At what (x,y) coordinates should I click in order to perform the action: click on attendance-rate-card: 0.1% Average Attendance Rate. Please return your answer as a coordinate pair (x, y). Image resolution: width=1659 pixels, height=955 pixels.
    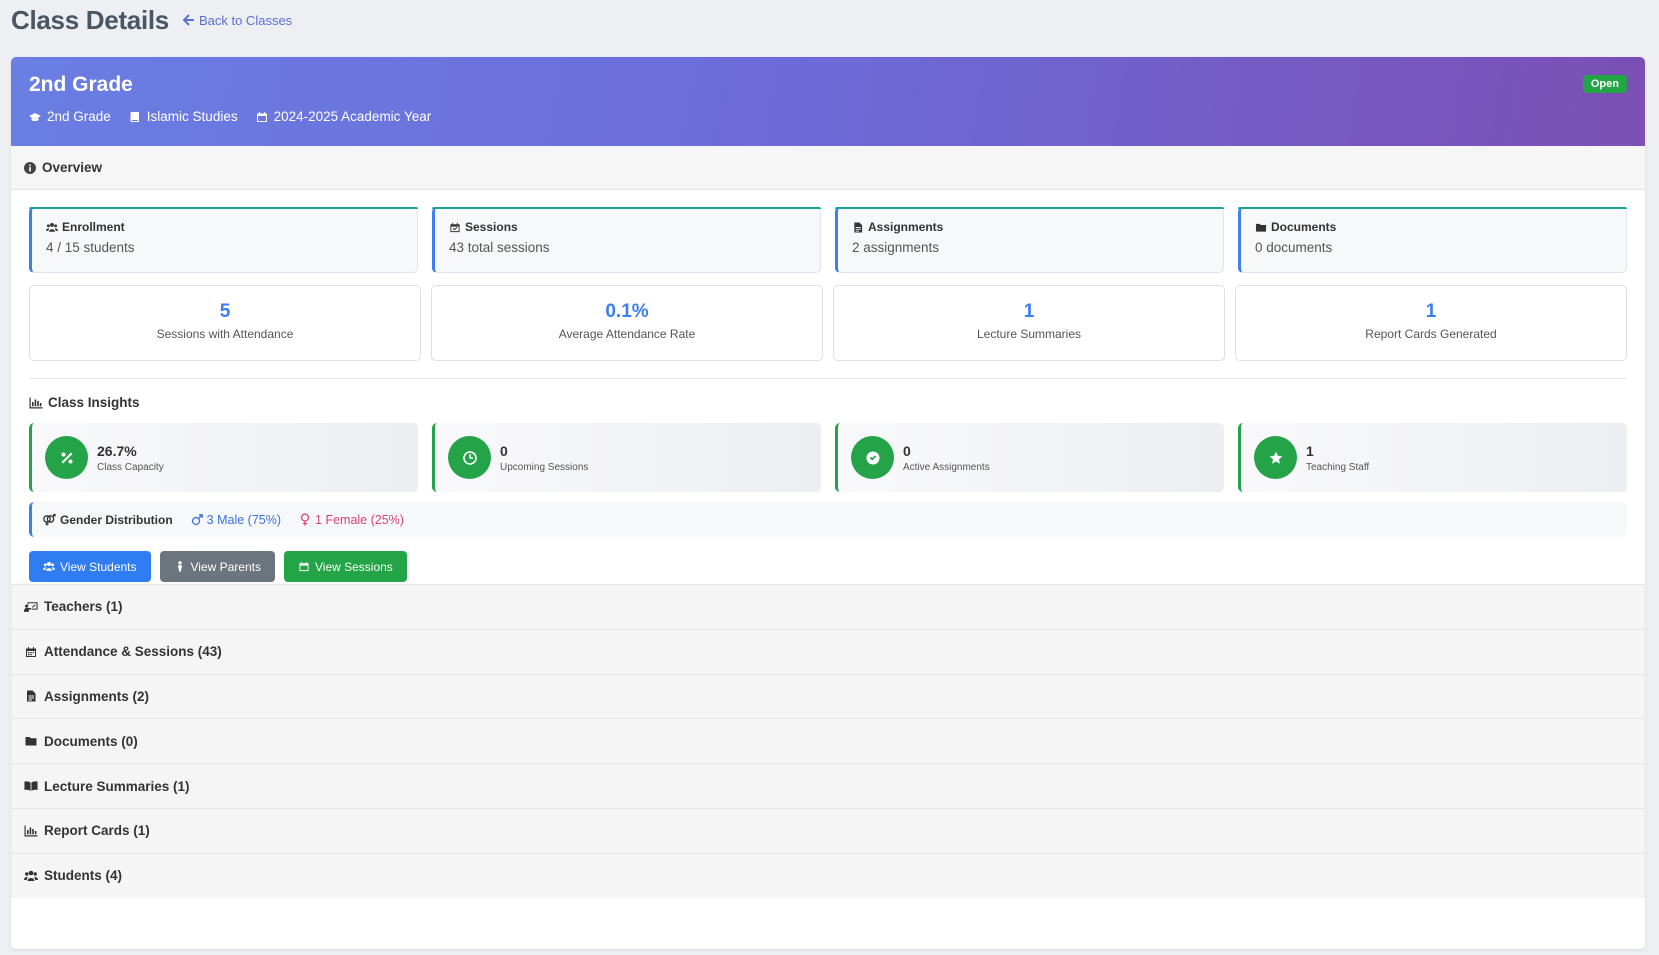
    Looking at the image, I should click on (627, 323).